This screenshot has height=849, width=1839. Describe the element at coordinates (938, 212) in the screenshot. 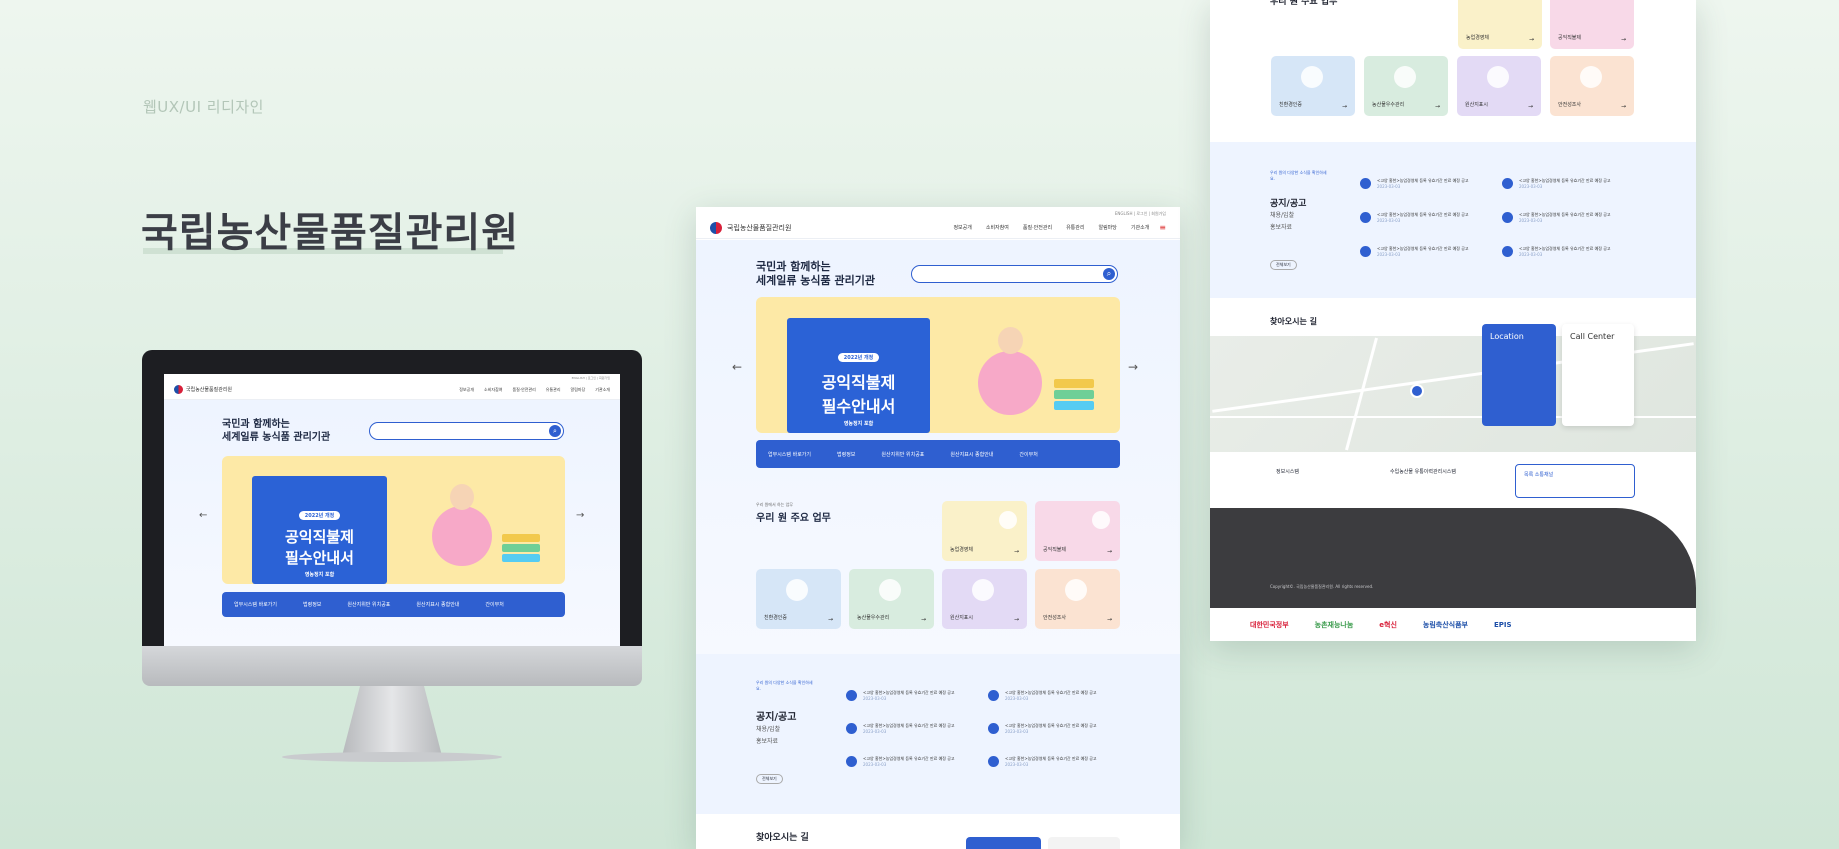

I see `util-menu: ENGLISH | 로그인 | 회원가입` at that location.